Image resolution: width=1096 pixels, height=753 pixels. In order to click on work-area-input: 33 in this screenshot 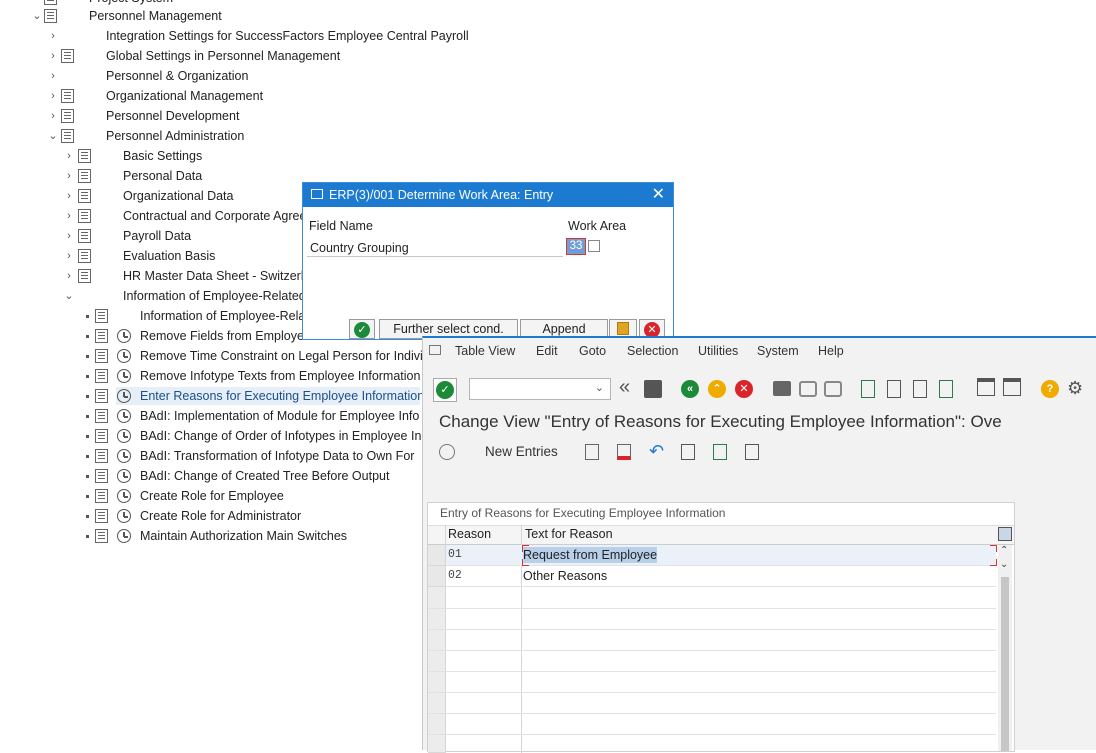, I will do `click(576, 246)`.